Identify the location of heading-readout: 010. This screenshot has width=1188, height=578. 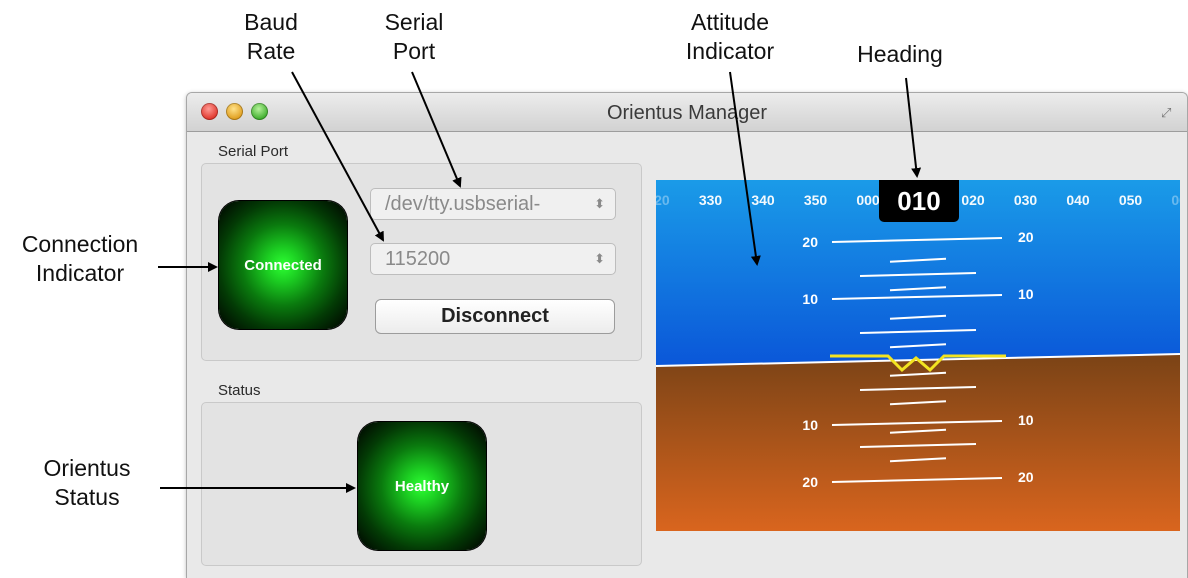
(919, 201).